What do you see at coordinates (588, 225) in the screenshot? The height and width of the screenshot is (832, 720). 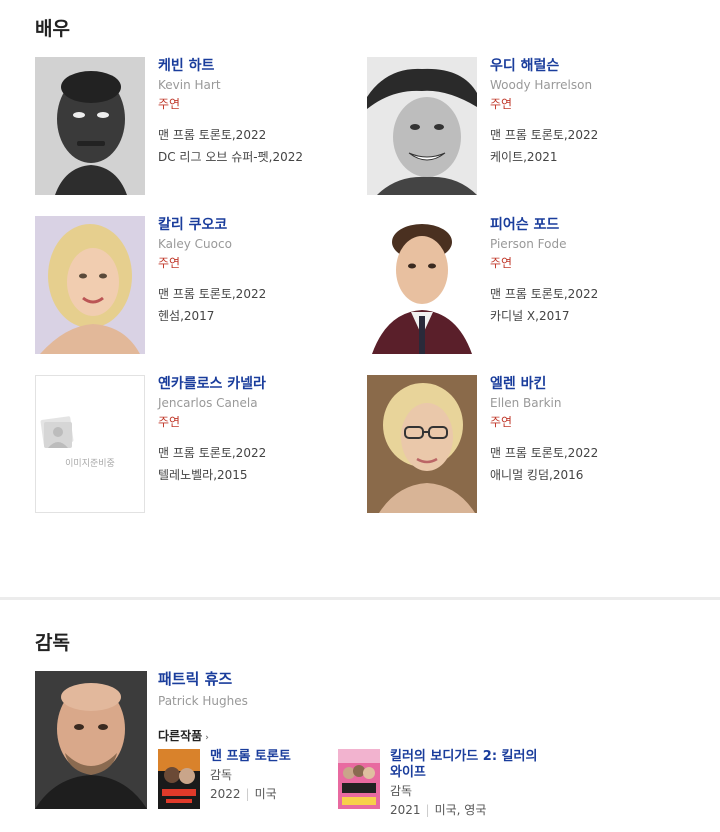 I see `actor-name-link: 피어슨 포드` at bounding box center [588, 225].